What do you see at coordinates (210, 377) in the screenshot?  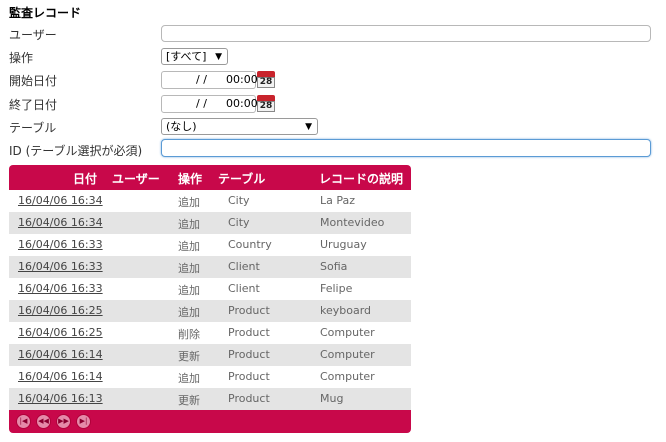 I see `table-row: 16/04/06 16:14 追加 Product Computer` at bounding box center [210, 377].